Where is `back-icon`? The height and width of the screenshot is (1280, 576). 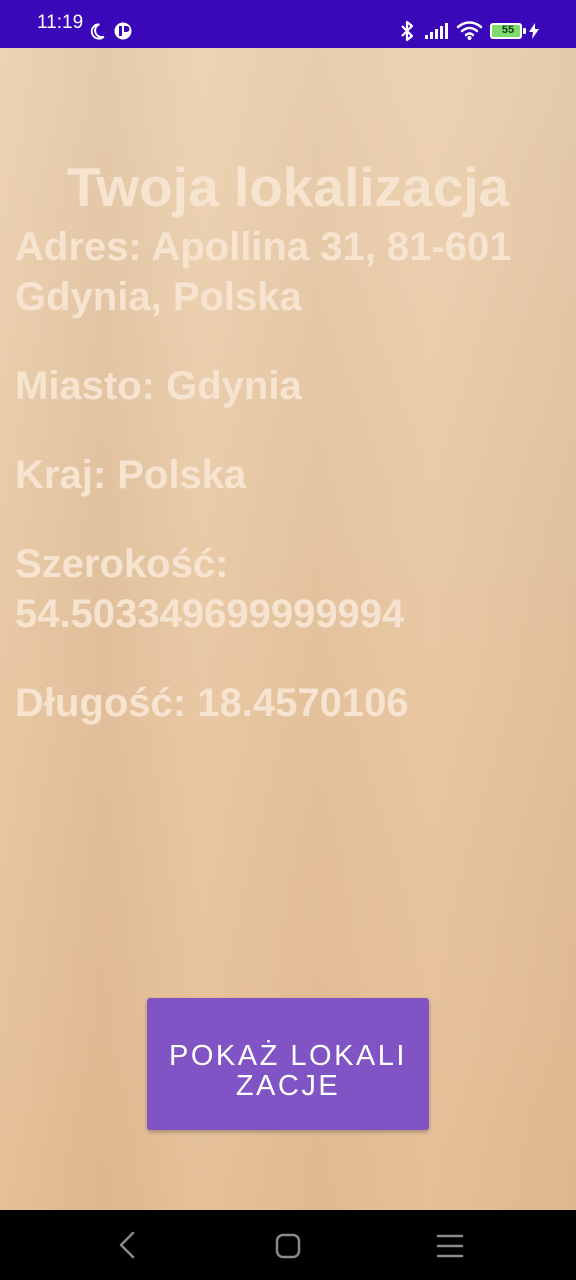
back-icon is located at coordinates (127, 1245).